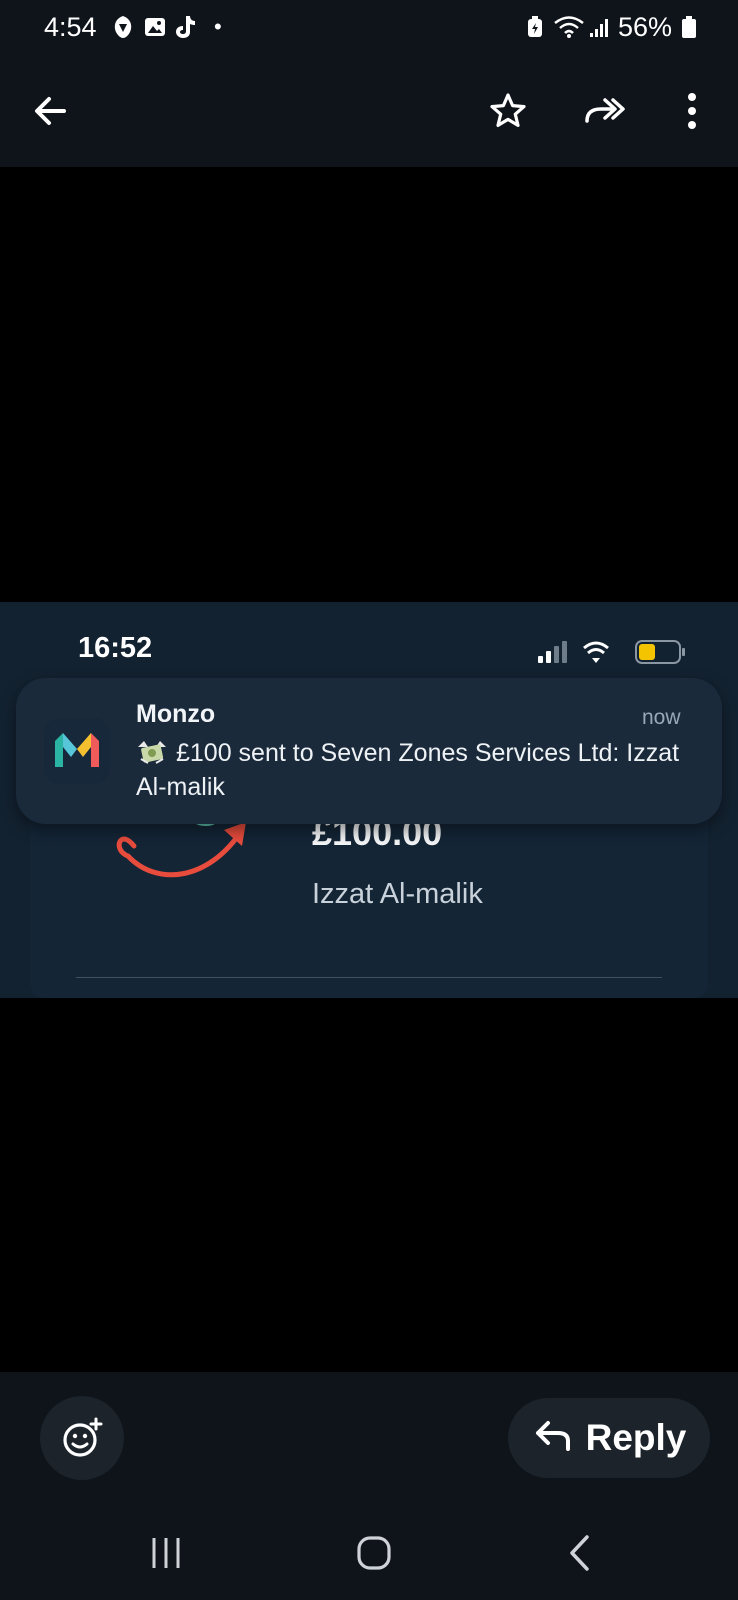 The height and width of the screenshot is (1600, 738). What do you see at coordinates (604, 111) in the screenshot?
I see `forward-icon` at bounding box center [604, 111].